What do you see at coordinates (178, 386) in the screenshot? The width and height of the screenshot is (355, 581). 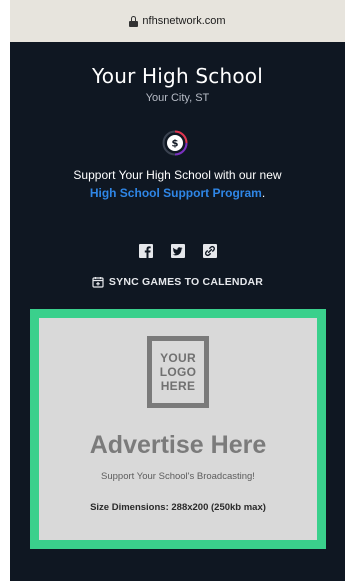 I see `logo-line-3: HERE` at bounding box center [178, 386].